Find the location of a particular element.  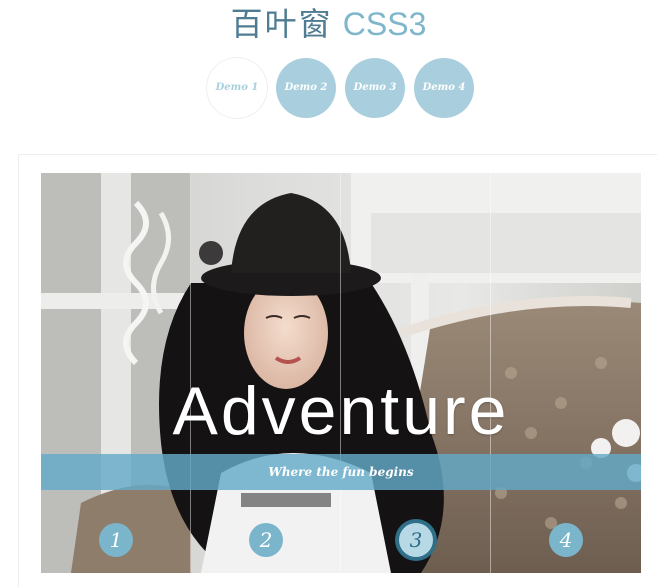

pager-dot-2: 2 is located at coordinates (266, 540).